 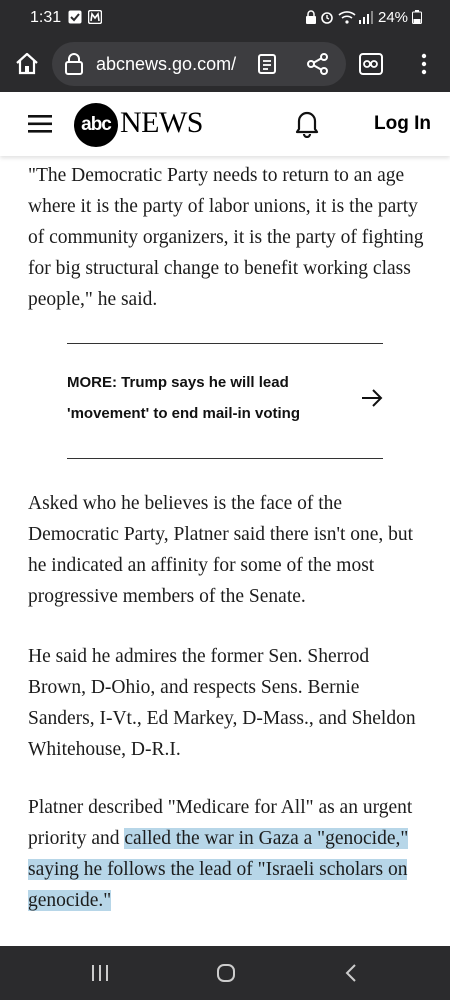 I want to click on hamburger-menu-icon, so click(x=40, y=124).